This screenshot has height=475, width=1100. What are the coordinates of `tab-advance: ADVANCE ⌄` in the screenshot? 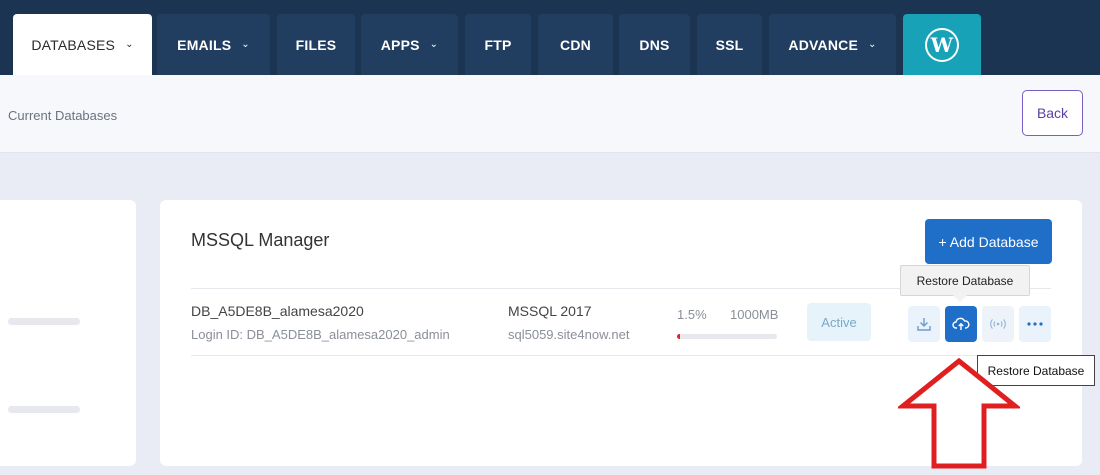 It's located at (832, 44).